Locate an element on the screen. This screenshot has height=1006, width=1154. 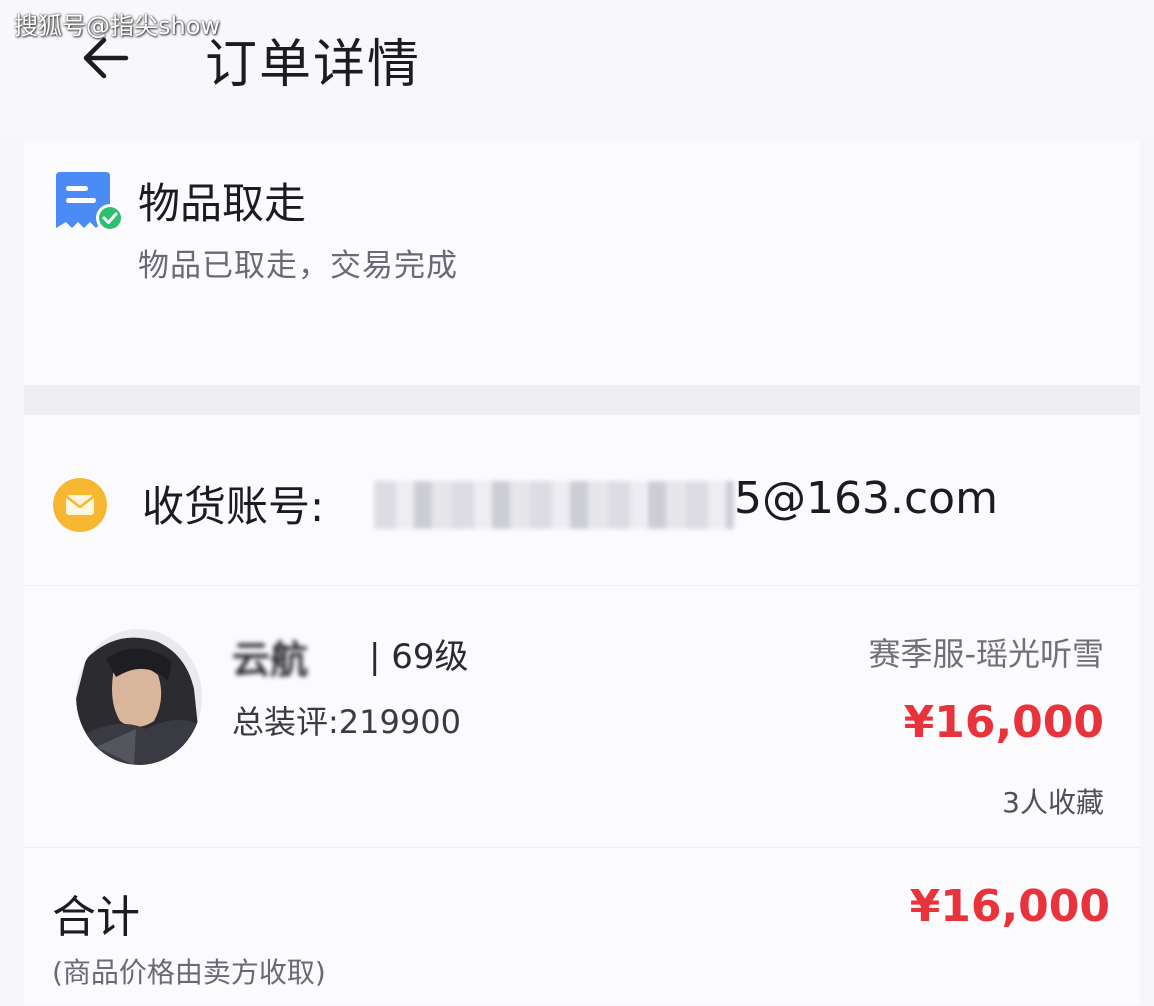
total-label: 合计 is located at coordinates (96, 917).